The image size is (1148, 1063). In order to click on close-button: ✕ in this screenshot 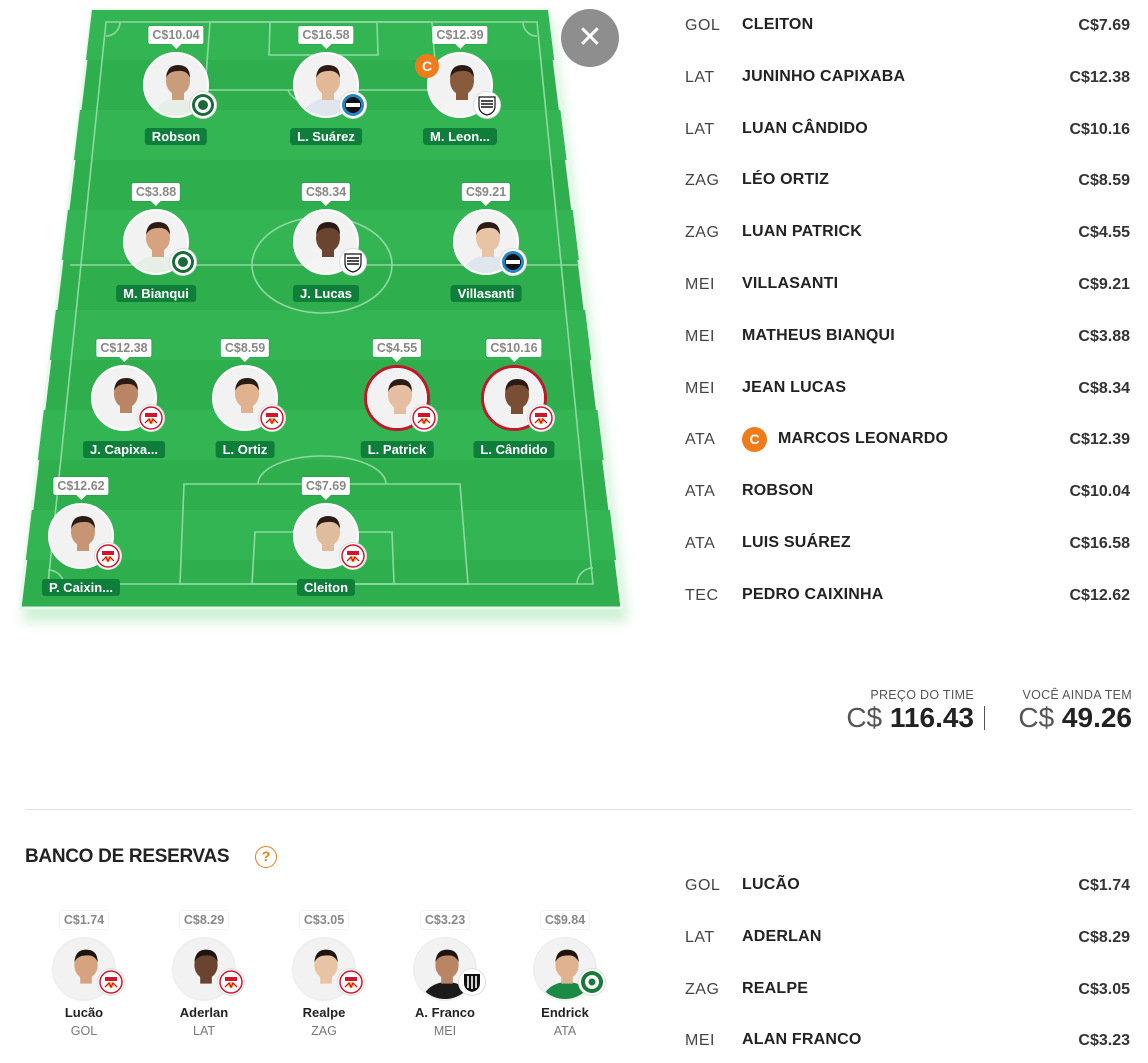, I will do `click(590, 38)`.